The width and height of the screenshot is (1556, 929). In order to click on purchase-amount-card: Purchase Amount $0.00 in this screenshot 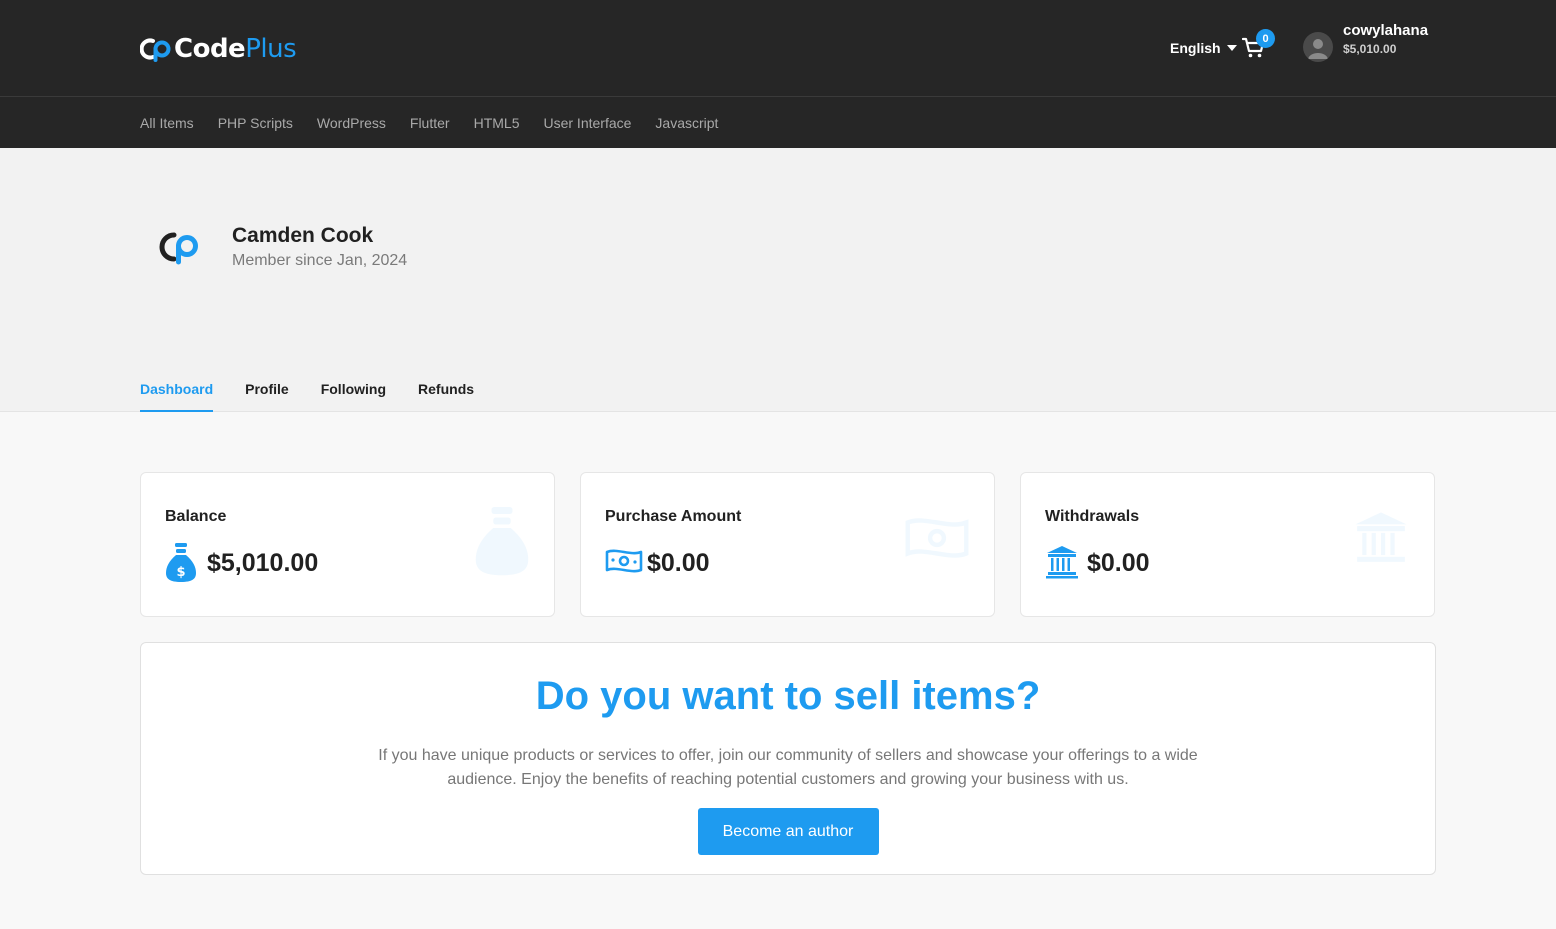, I will do `click(787, 544)`.